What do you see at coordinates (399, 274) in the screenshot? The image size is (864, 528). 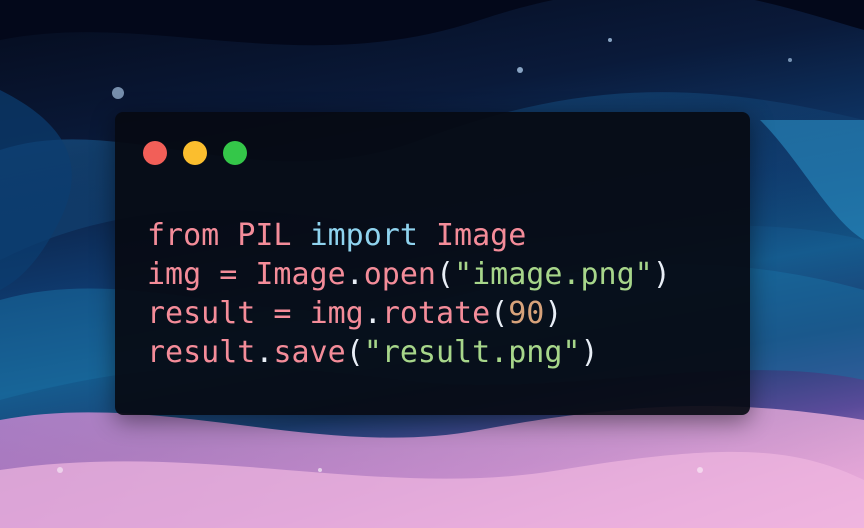 I see `method-name: open` at bounding box center [399, 274].